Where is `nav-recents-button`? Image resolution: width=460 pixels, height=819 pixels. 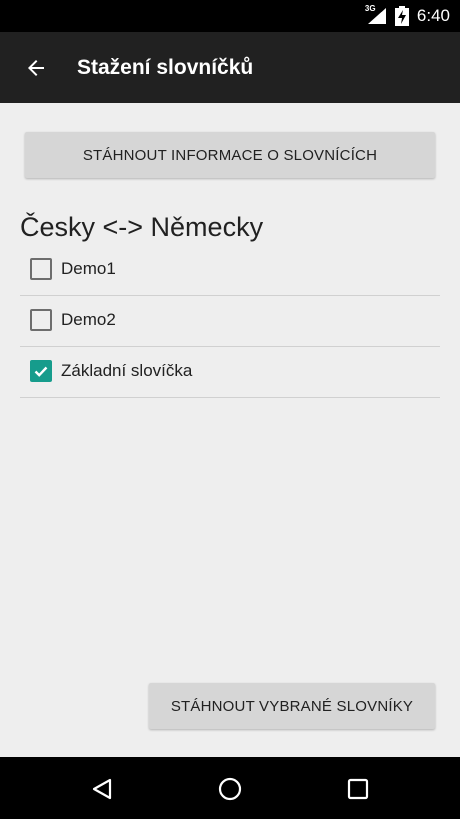 nav-recents-button is located at coordinates (358, 789).